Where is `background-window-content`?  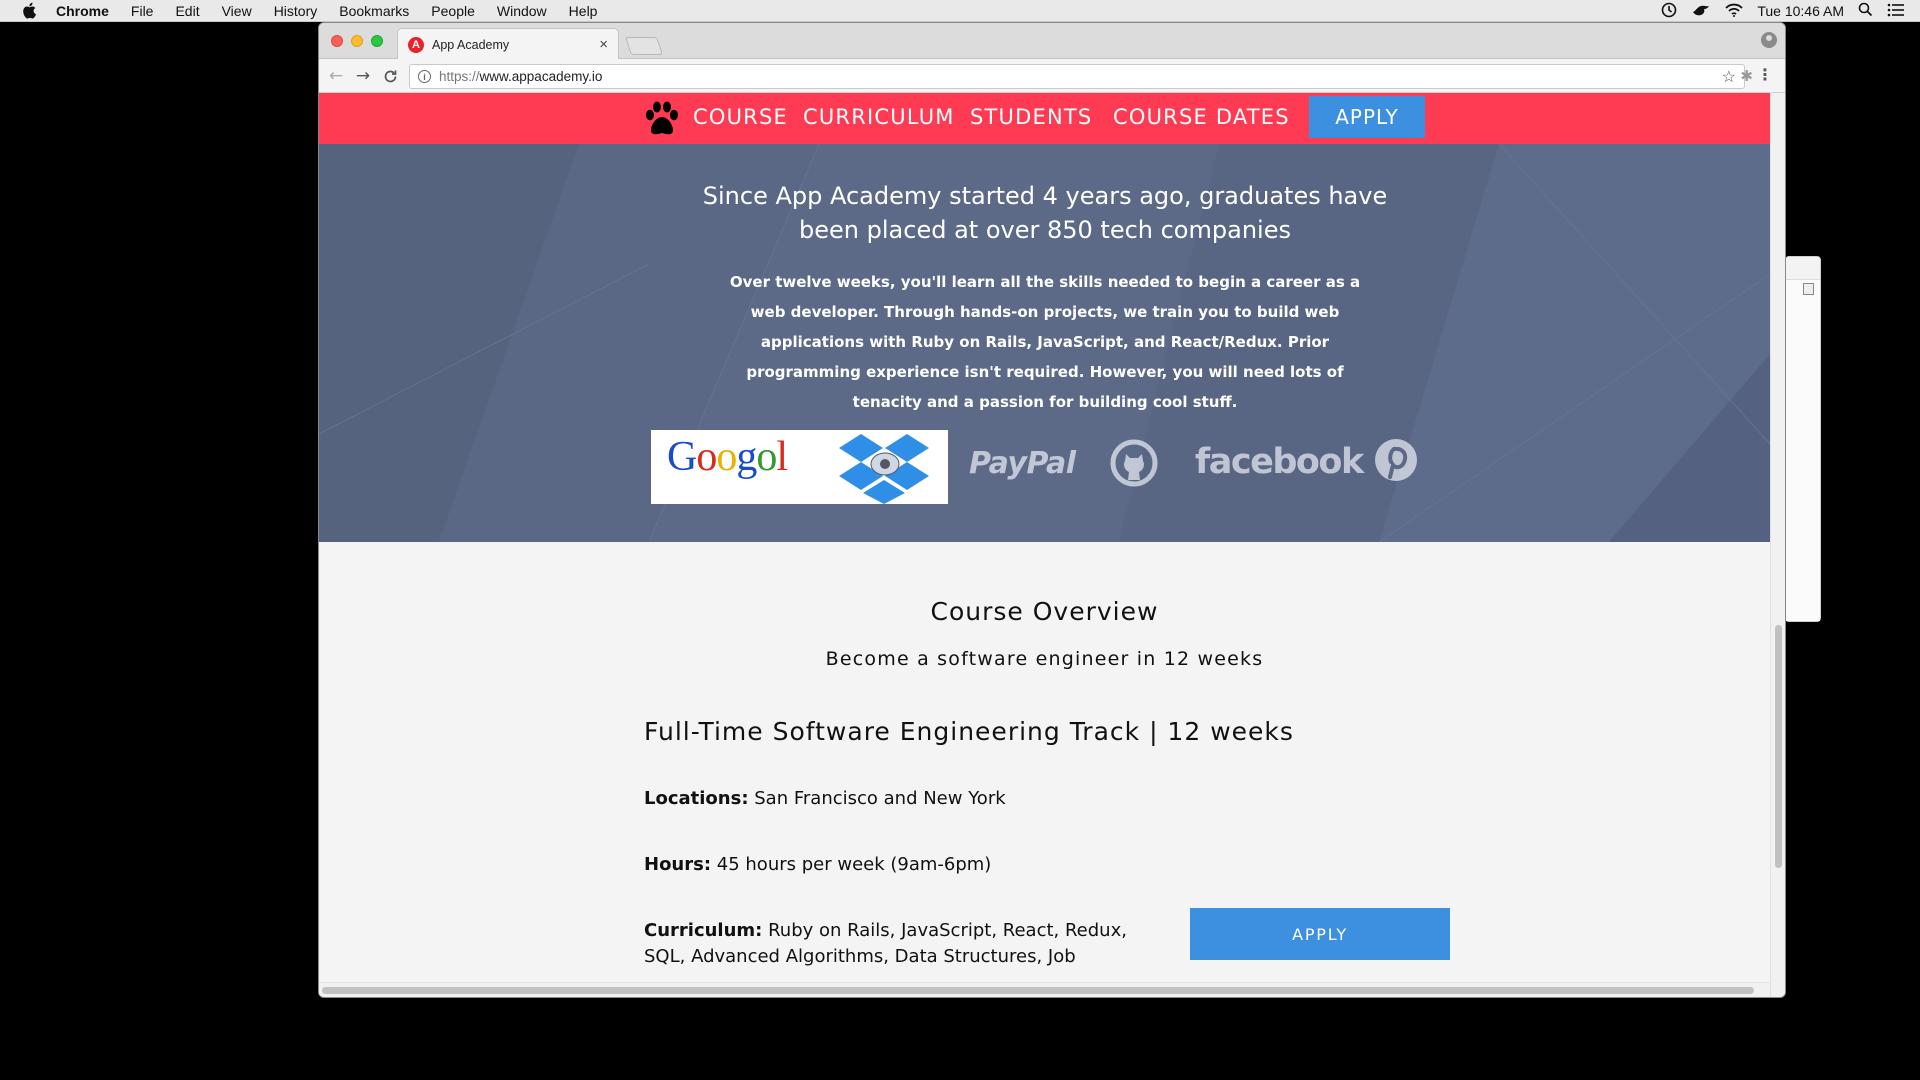
background-window-content is located at coordinates (1803, 450).